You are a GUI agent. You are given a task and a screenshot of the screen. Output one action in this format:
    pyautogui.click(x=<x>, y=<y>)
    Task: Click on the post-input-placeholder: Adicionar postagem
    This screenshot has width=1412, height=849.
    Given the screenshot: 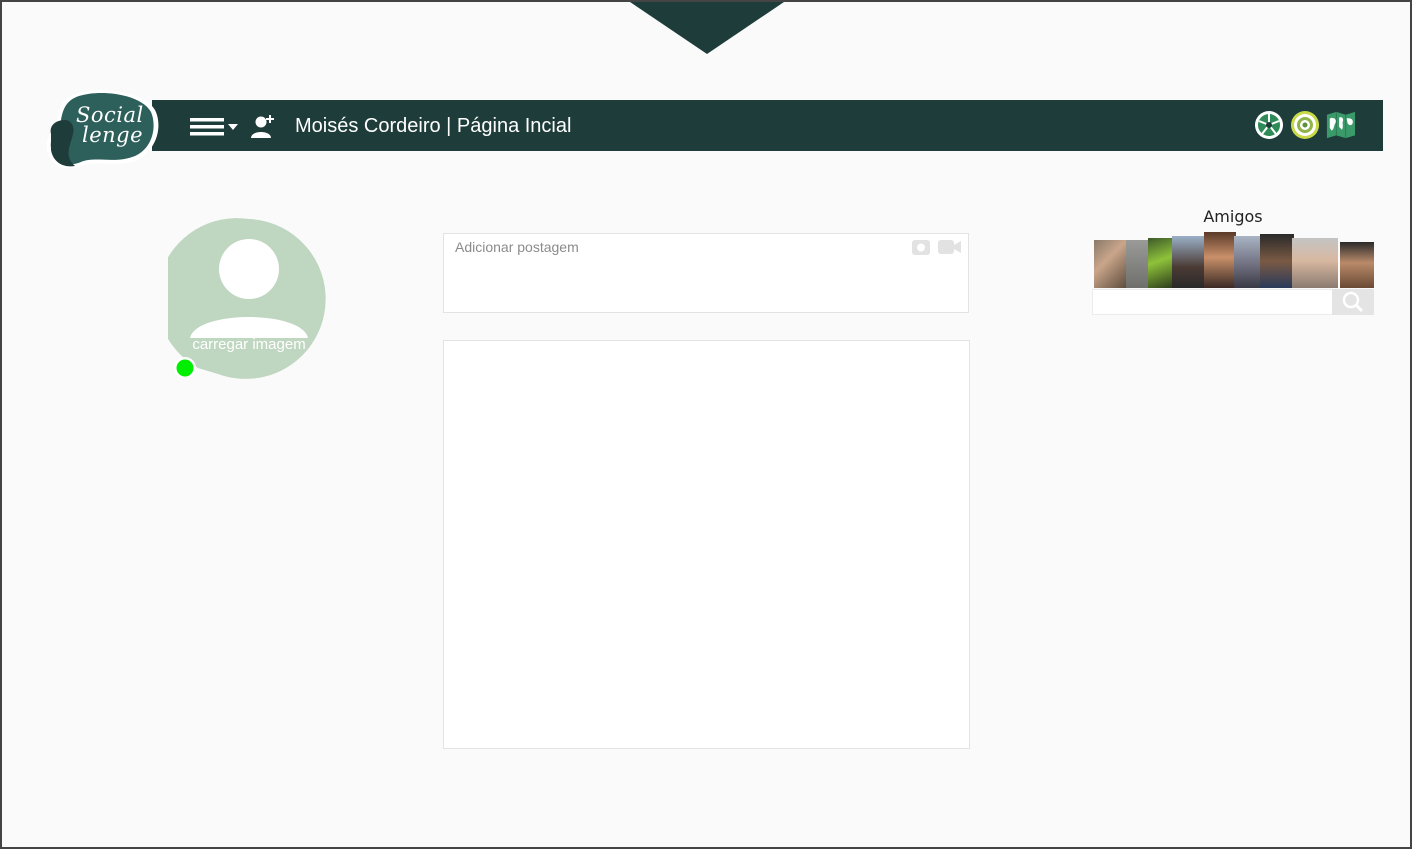 What is the action you would take?
    pyautogui.click(x=517, y=247)
    